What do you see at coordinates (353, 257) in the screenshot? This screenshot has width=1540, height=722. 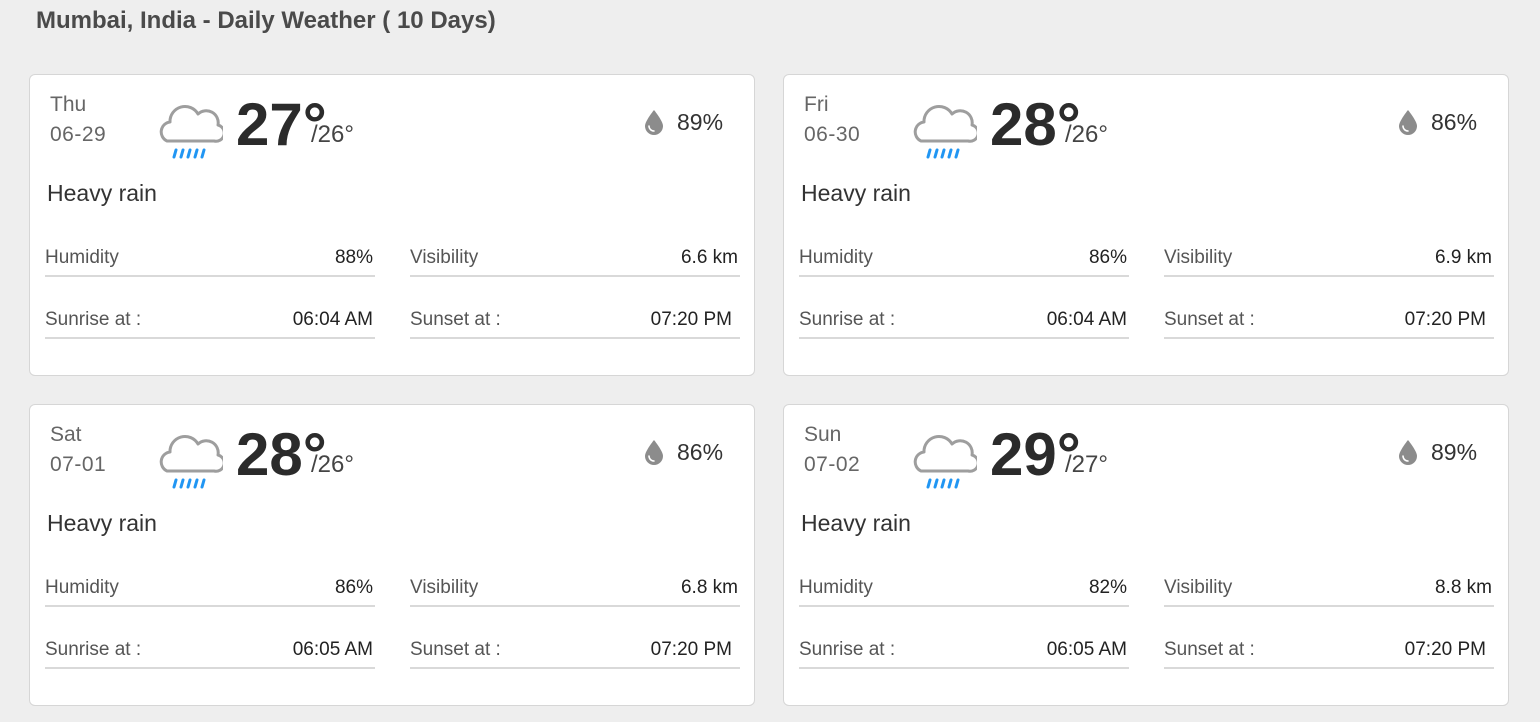 I see `humidity-value: 88%` at bounding box center [353, 257].